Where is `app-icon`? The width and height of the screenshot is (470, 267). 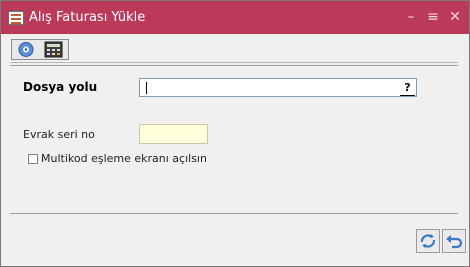
app-icon is located at coordinates (16, 18).